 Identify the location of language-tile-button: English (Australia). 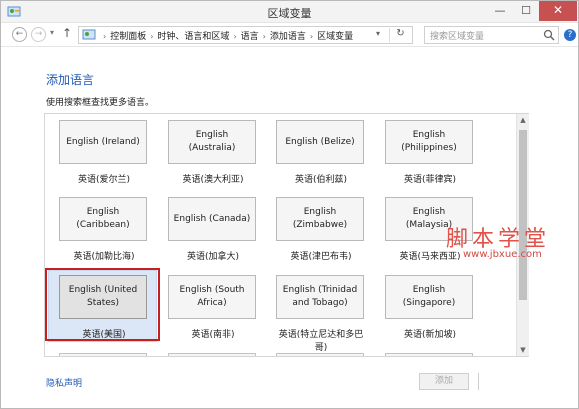
(212, 142).